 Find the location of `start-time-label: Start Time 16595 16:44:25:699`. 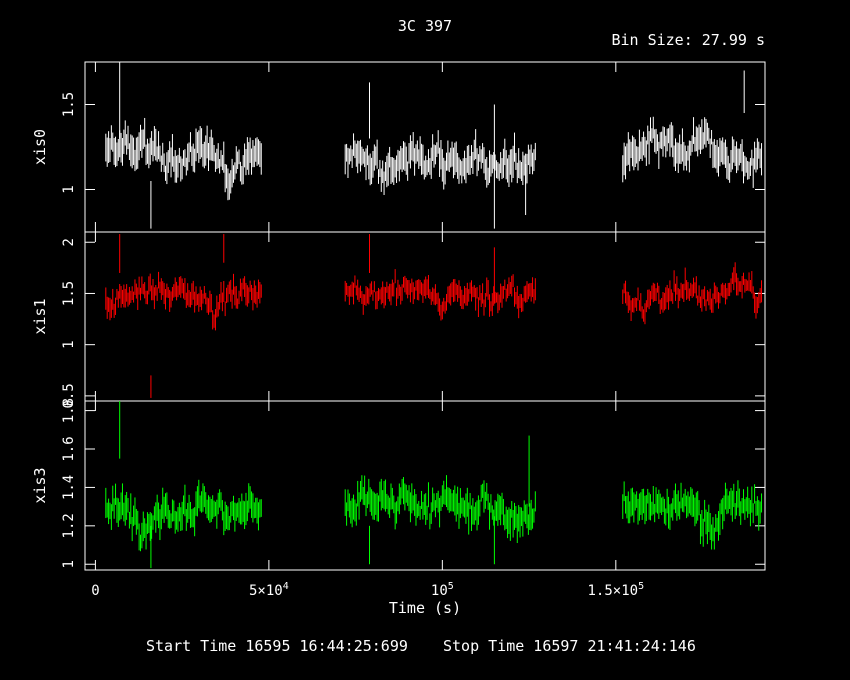

start-time-label: Start Time 16595 16:44:25:699 is located at coordinates (277, 646).